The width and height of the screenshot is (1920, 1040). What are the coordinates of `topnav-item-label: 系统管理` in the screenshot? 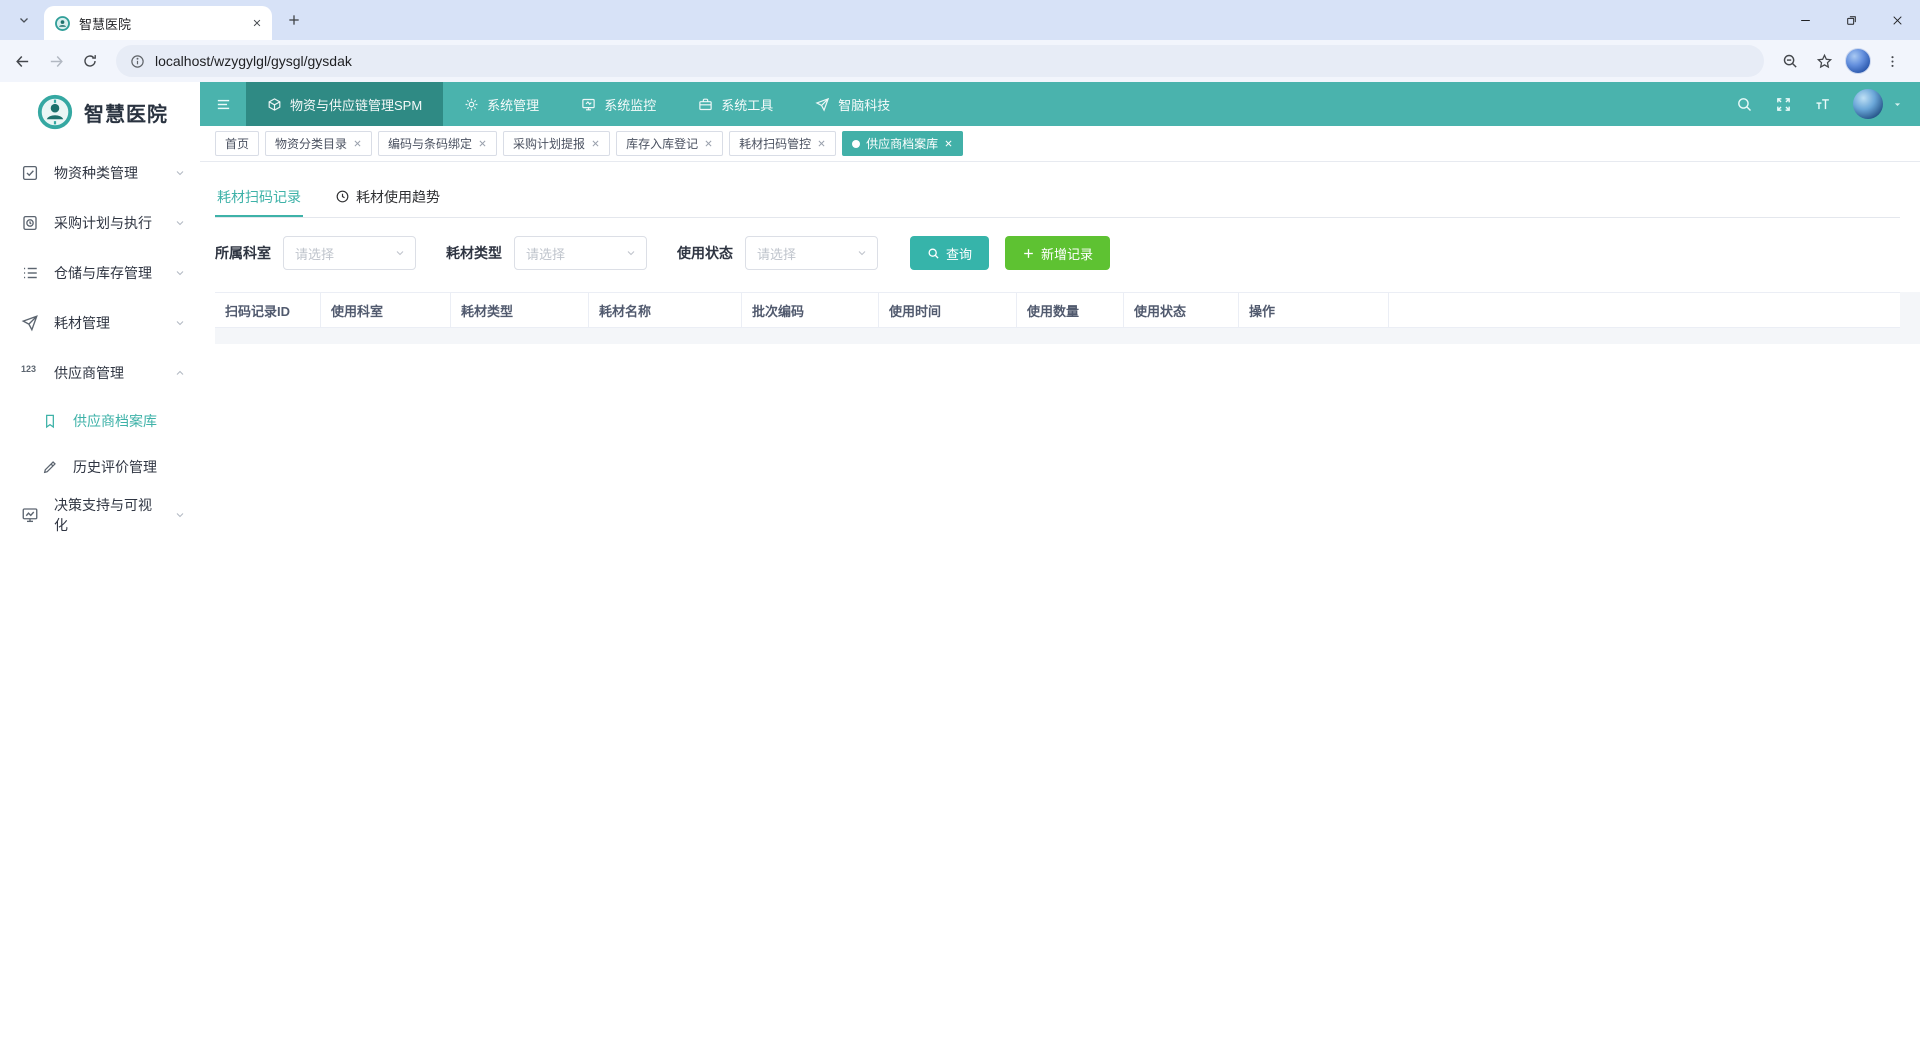 It's located at (513, 105).